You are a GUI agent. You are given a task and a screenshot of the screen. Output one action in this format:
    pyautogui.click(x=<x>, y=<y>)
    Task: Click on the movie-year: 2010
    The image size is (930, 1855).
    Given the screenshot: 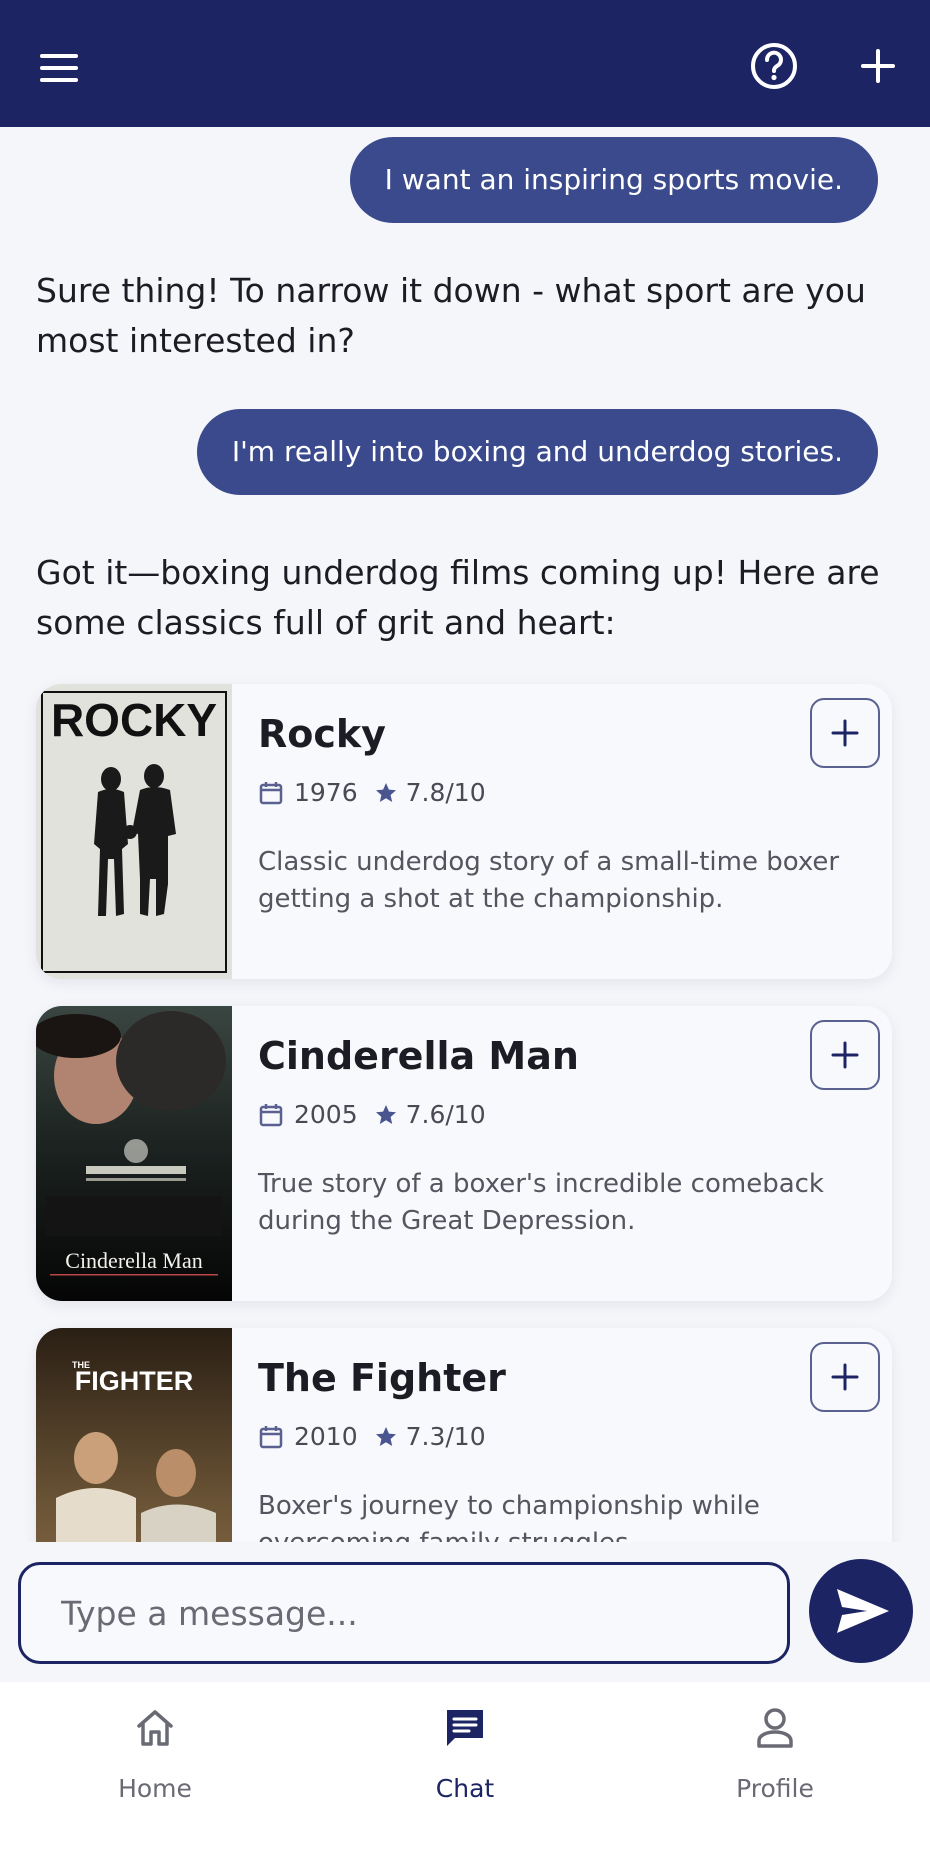 What is the action you would take?
    pyautogui.click(x=326, y=1436)
    